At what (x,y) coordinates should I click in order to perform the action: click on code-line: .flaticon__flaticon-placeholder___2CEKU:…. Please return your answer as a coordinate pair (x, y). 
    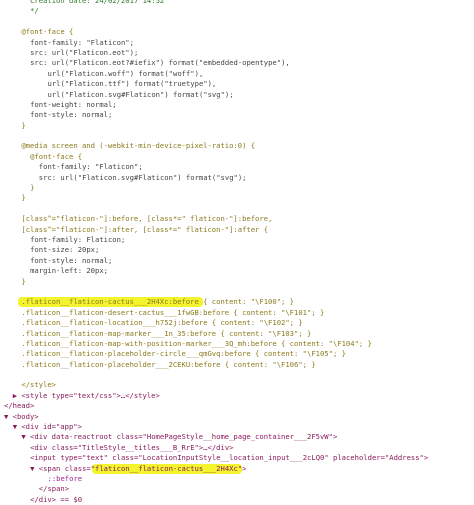
    Looking at the image, I should click on (237, 365).